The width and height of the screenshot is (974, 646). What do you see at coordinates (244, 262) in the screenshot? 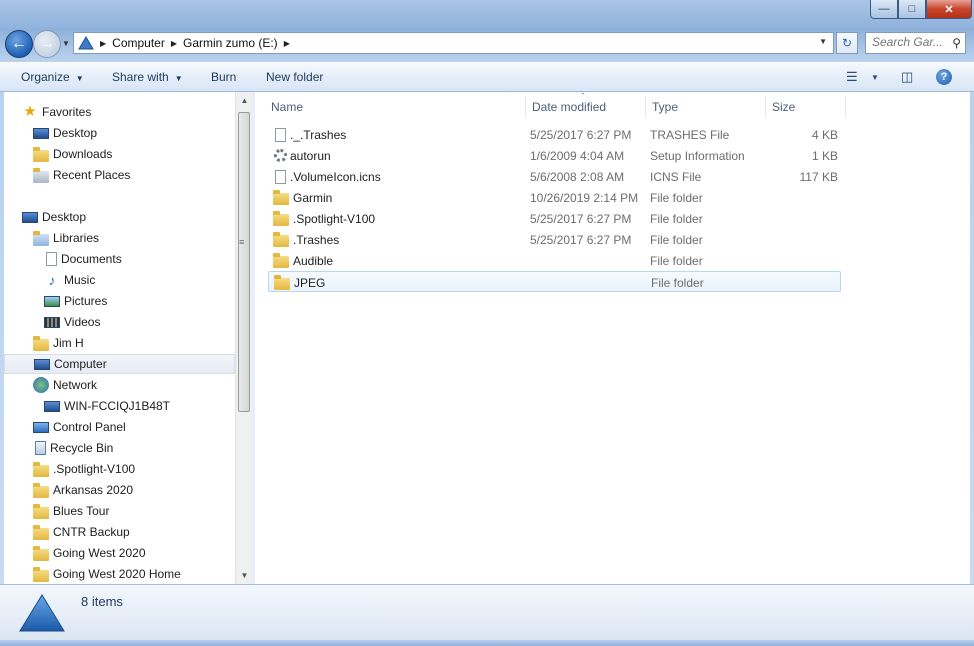
I see `scrollbar-thumb` at bounding box center [244, 262].